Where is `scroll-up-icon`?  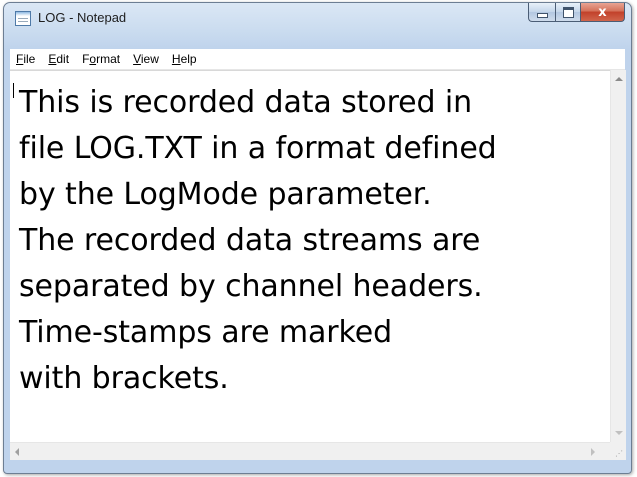
scroll-up-icon is located at coordinates (619, 79).